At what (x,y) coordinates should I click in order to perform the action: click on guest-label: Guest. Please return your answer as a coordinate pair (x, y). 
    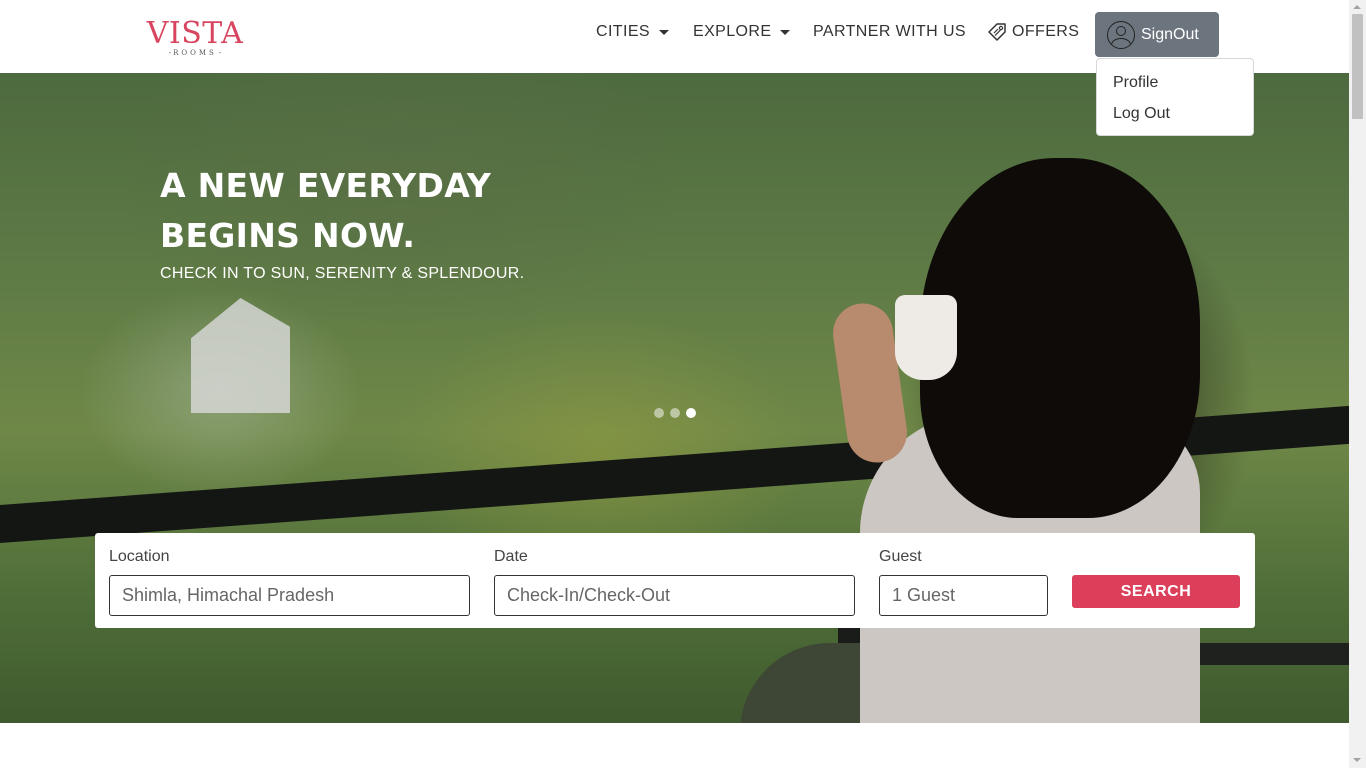
    Looking at the image, I should click on (900, 556).